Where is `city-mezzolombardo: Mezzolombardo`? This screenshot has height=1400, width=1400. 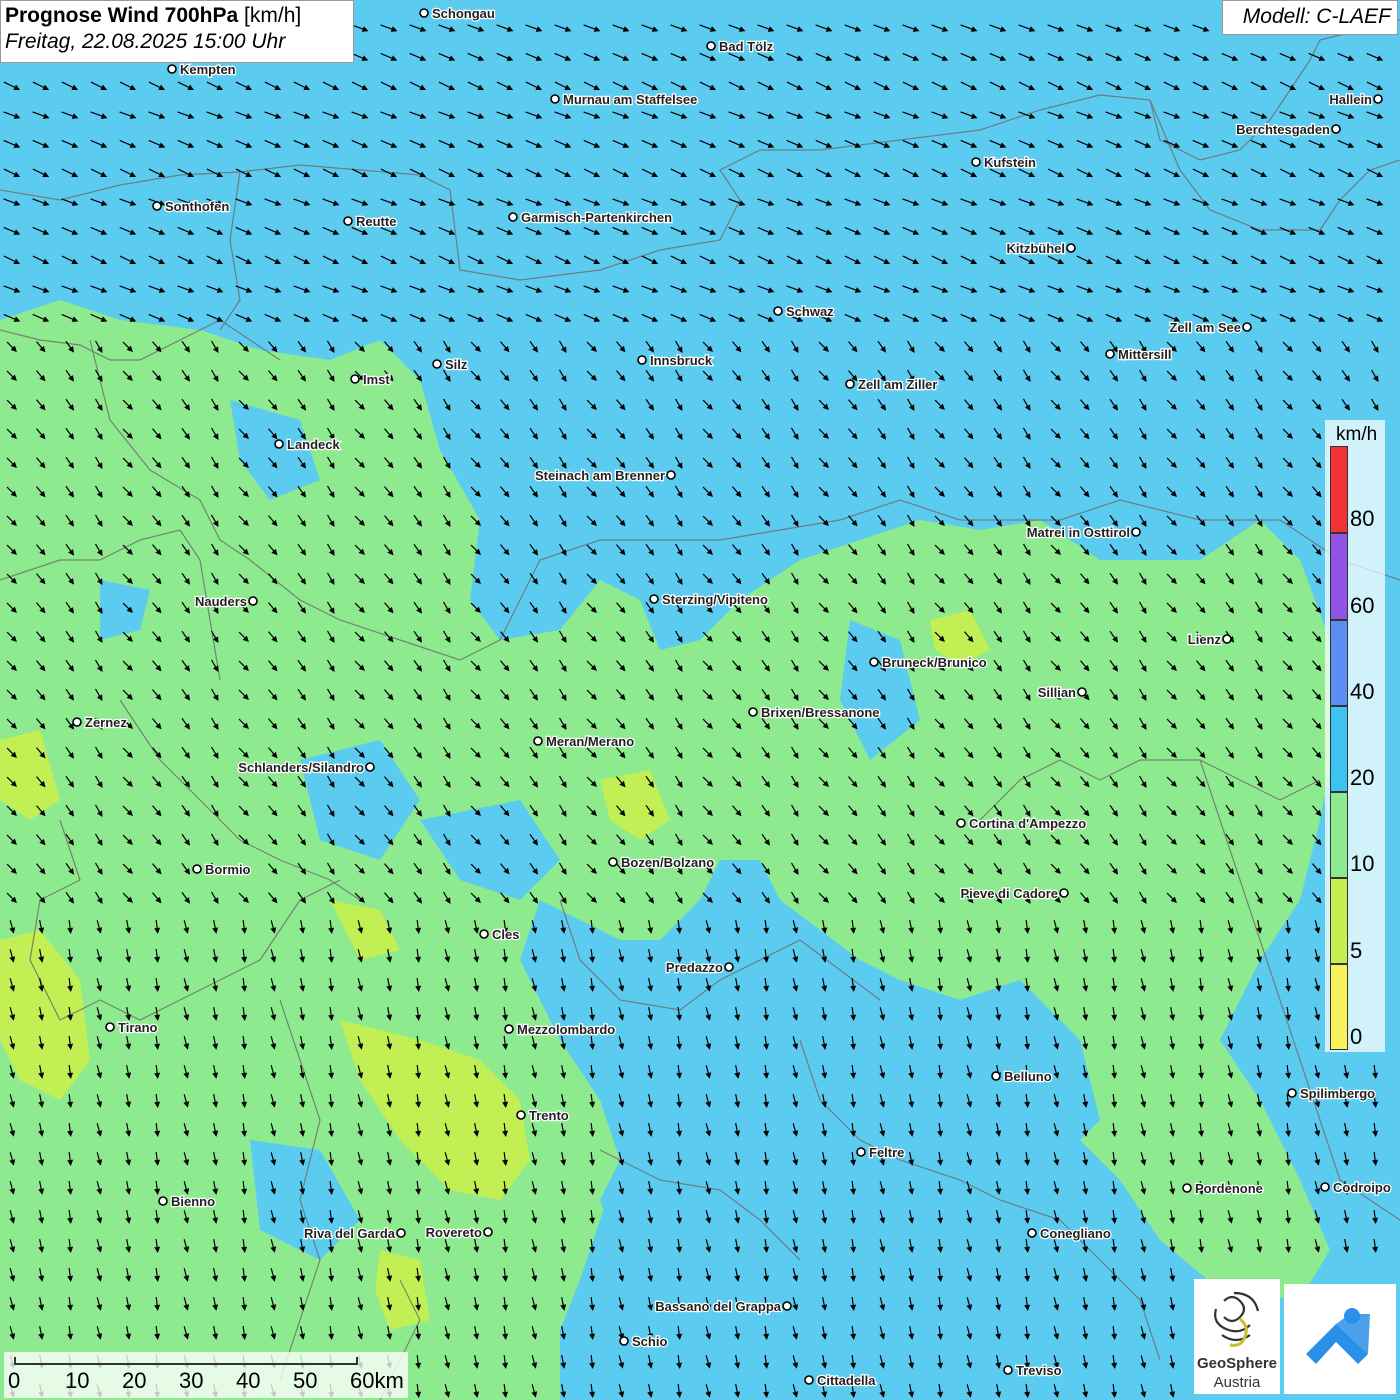 city-mezzolombardo: Mezzolombardo is located at coordinates (560, 1029).